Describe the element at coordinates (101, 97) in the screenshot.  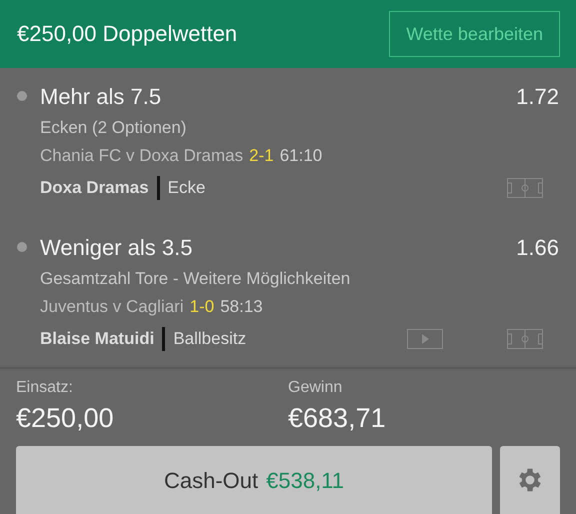
I see `selection-name: Mehr als 7.5` at that location.